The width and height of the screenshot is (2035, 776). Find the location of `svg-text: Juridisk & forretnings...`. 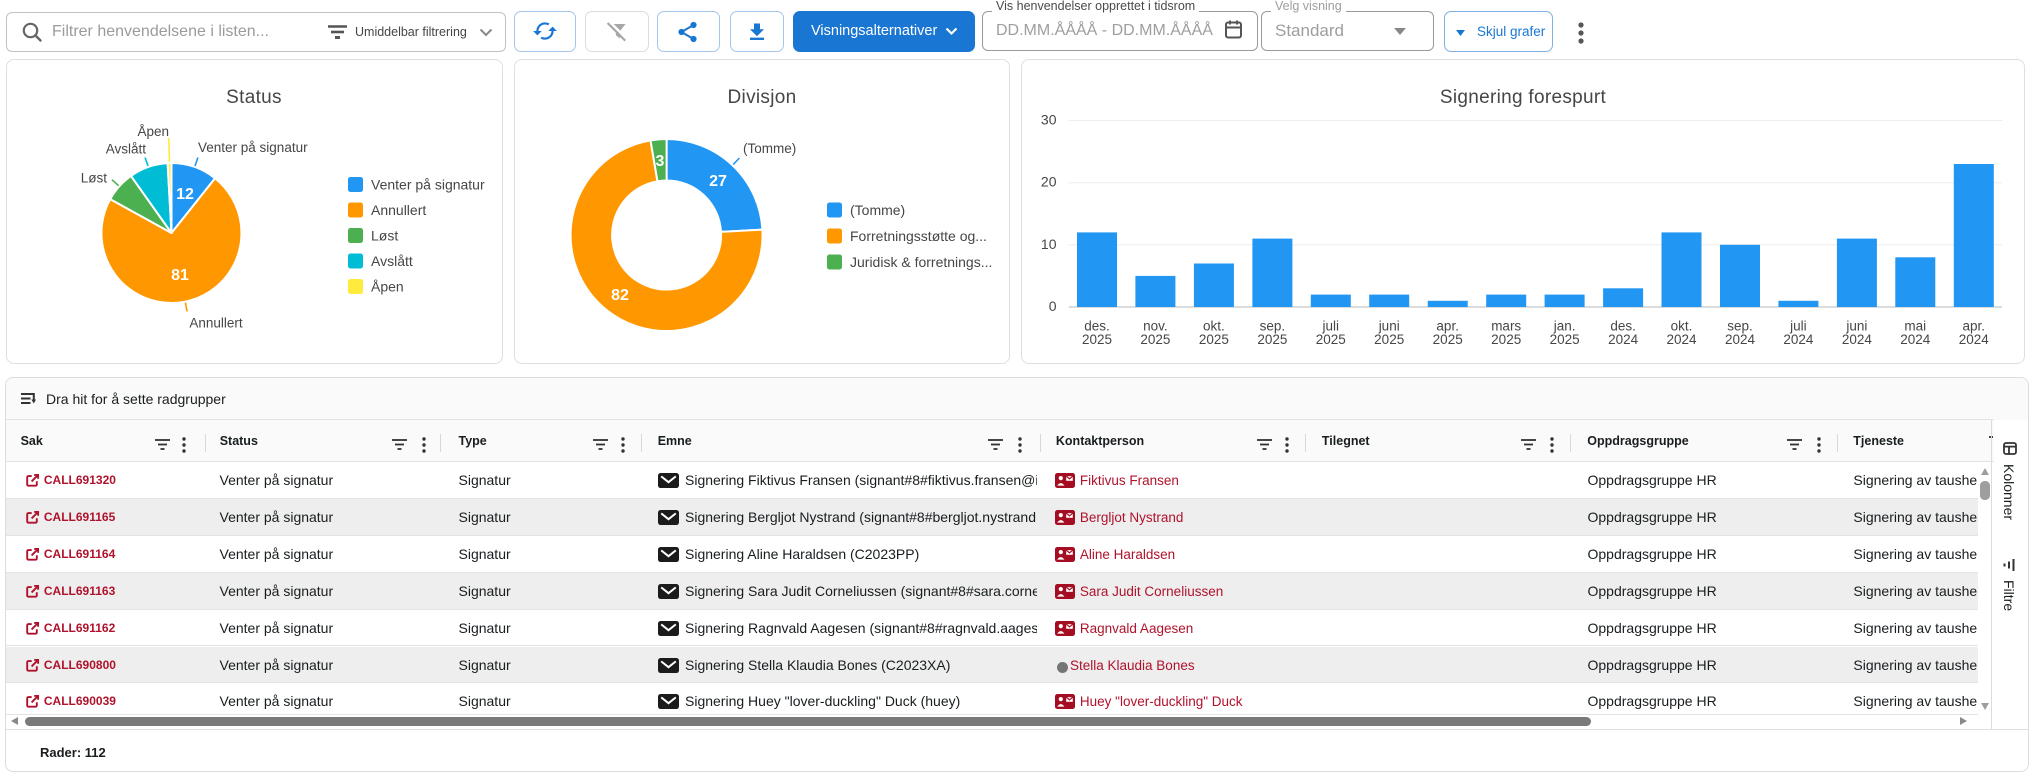

svg-text: Juridisk & forretnings... is located at coordinates (921, 262).